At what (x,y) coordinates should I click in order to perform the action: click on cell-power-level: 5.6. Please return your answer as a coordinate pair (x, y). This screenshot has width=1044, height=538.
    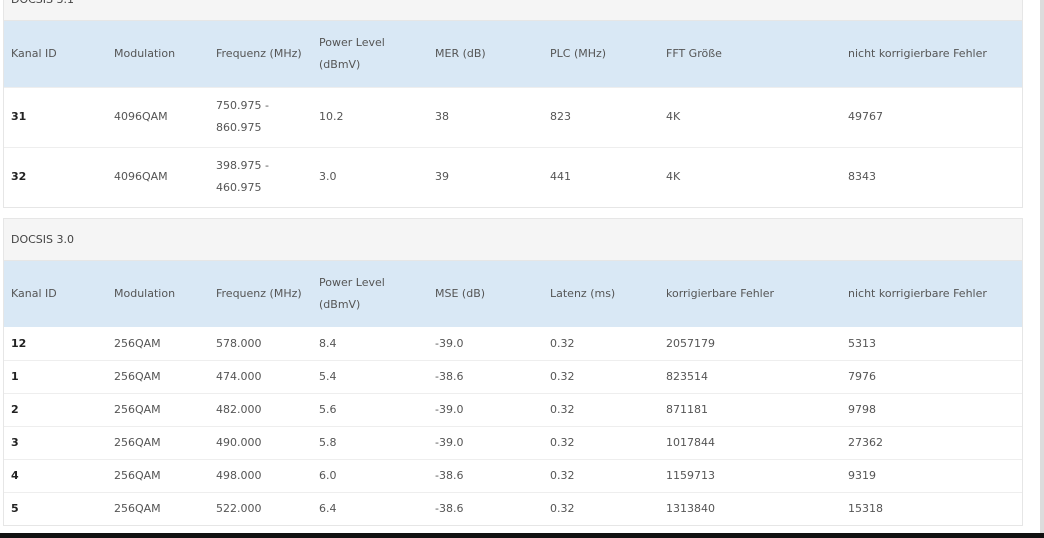
    Looking at the image, I should click on (370, 409).